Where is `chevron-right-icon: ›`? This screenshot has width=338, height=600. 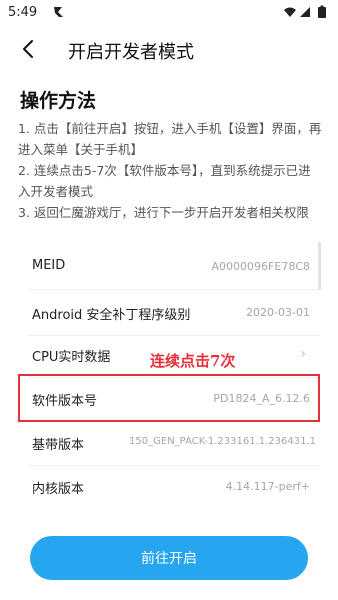
chevron-right-icon: › is located at coordinates (303, 354).